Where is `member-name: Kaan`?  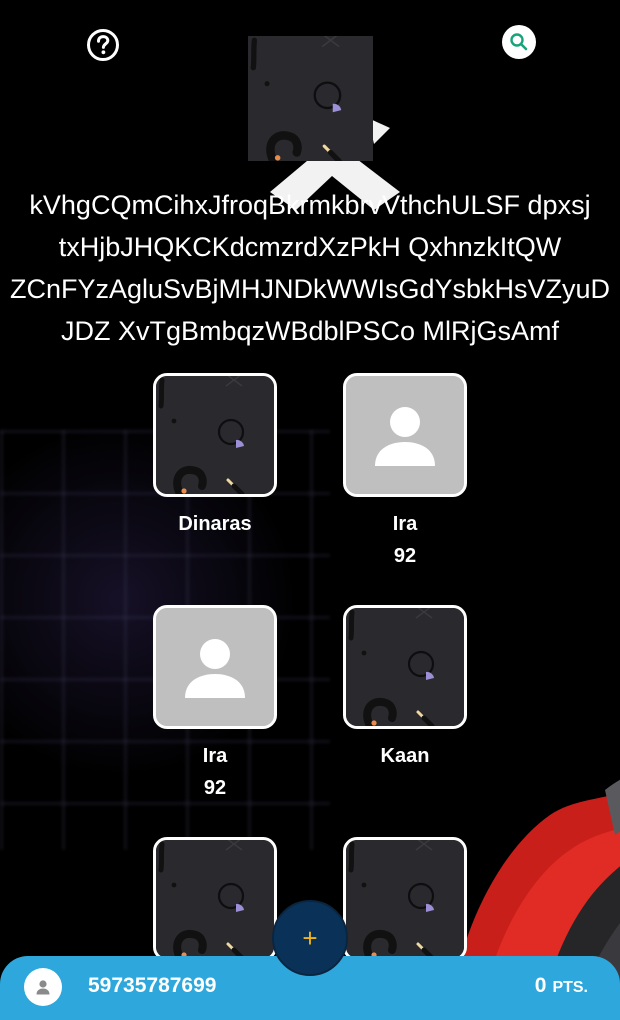 member-name: Kaan is located at coordinates (405, 756).